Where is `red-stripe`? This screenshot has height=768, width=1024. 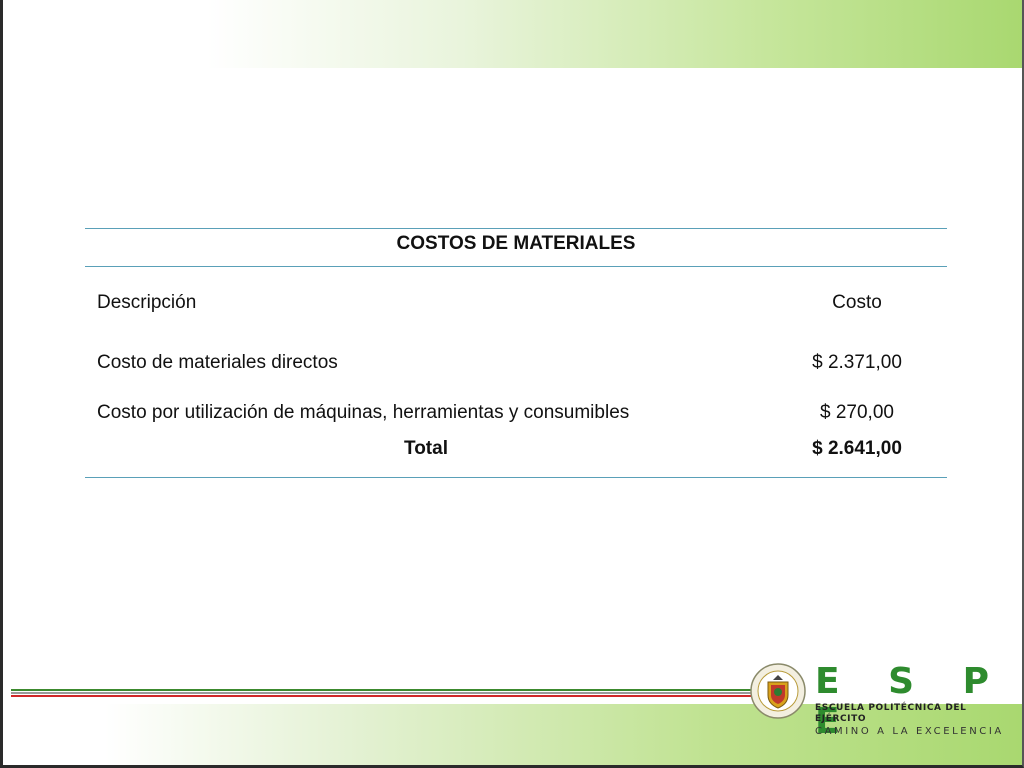 red-stripe is located at coordinates (381, 696).